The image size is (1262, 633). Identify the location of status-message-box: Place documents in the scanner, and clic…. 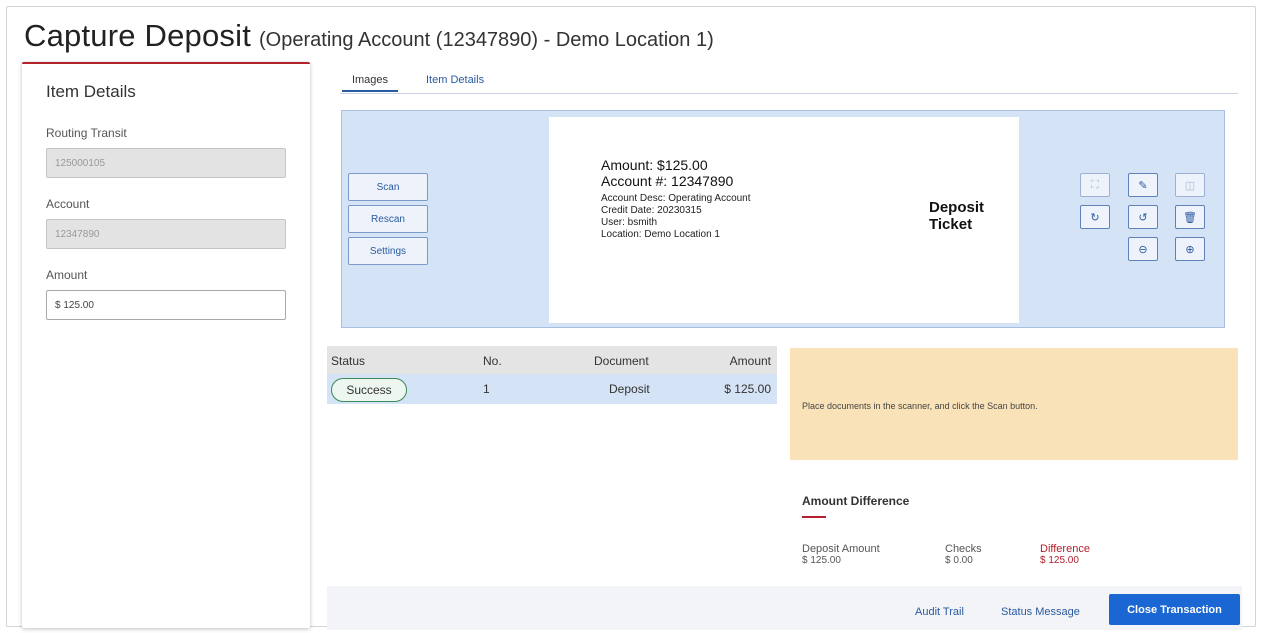
(1014, 404).